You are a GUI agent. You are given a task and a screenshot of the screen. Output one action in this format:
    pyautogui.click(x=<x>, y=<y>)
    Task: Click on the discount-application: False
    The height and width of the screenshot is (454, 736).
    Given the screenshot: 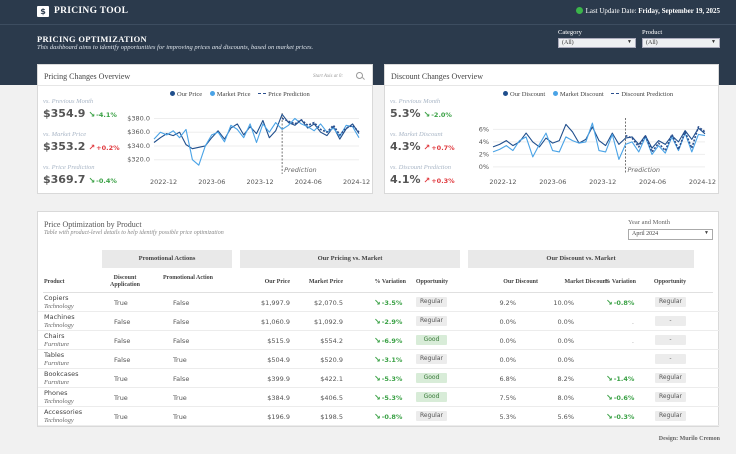 What is the action you would take?
    pyautogui.click(x=122, y=341)
    